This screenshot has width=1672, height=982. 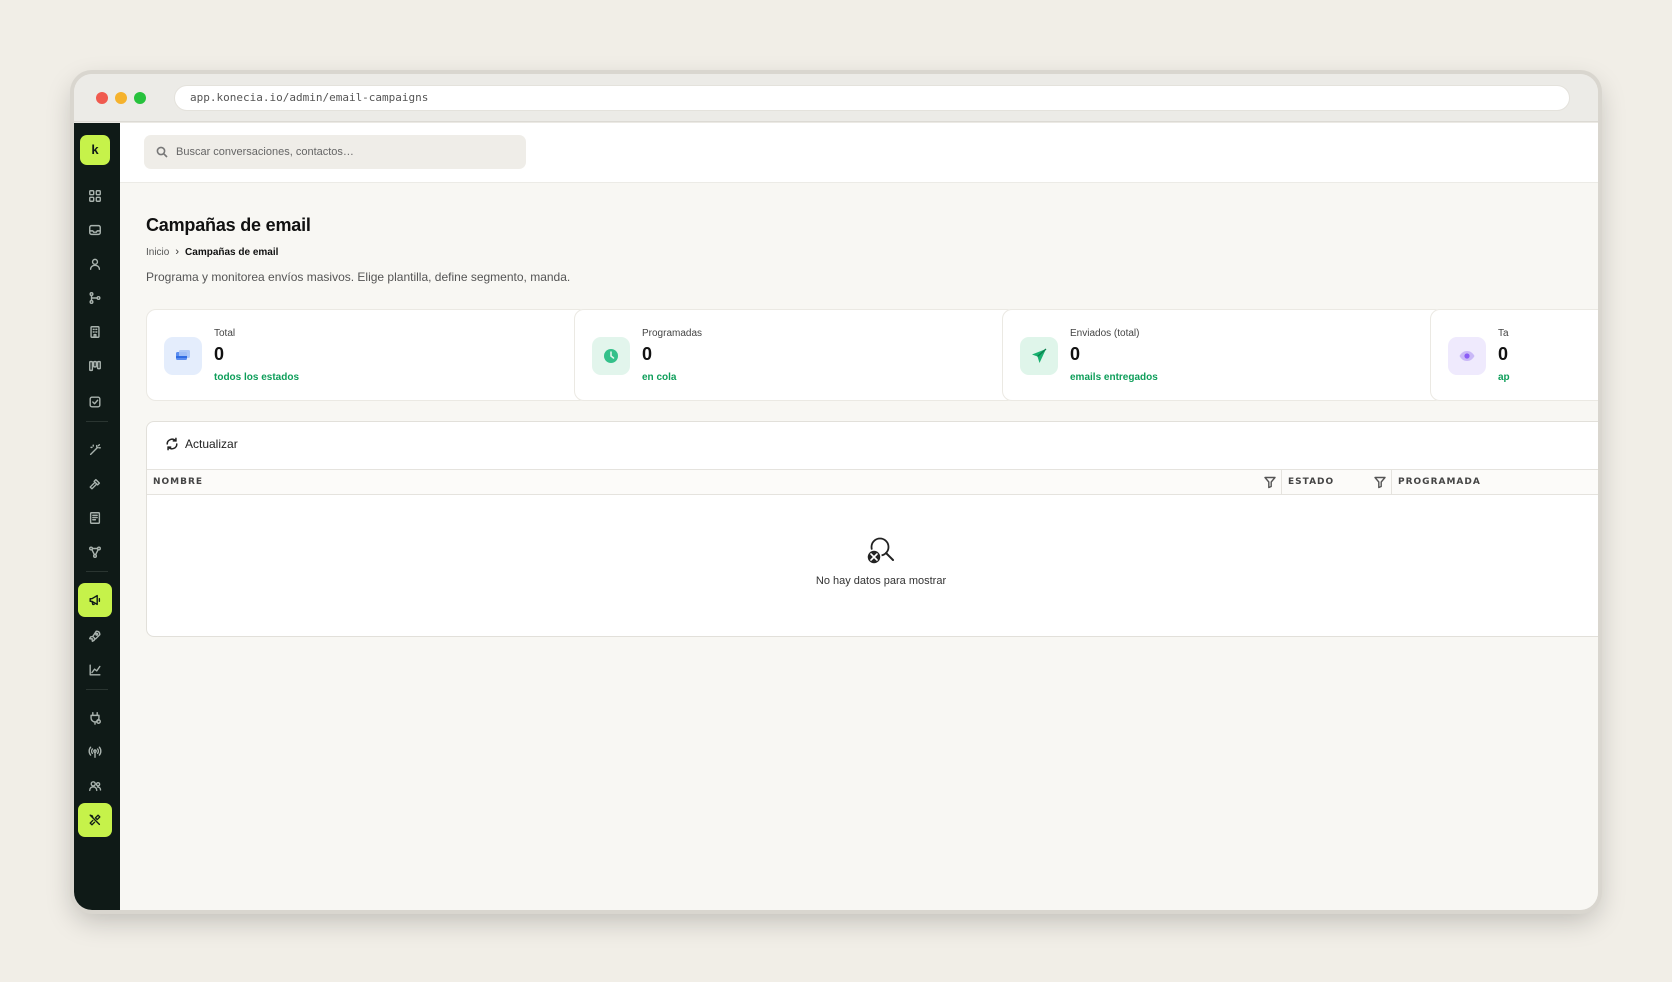 I want to click on maximize-window-button, so click(x=140, y=98).